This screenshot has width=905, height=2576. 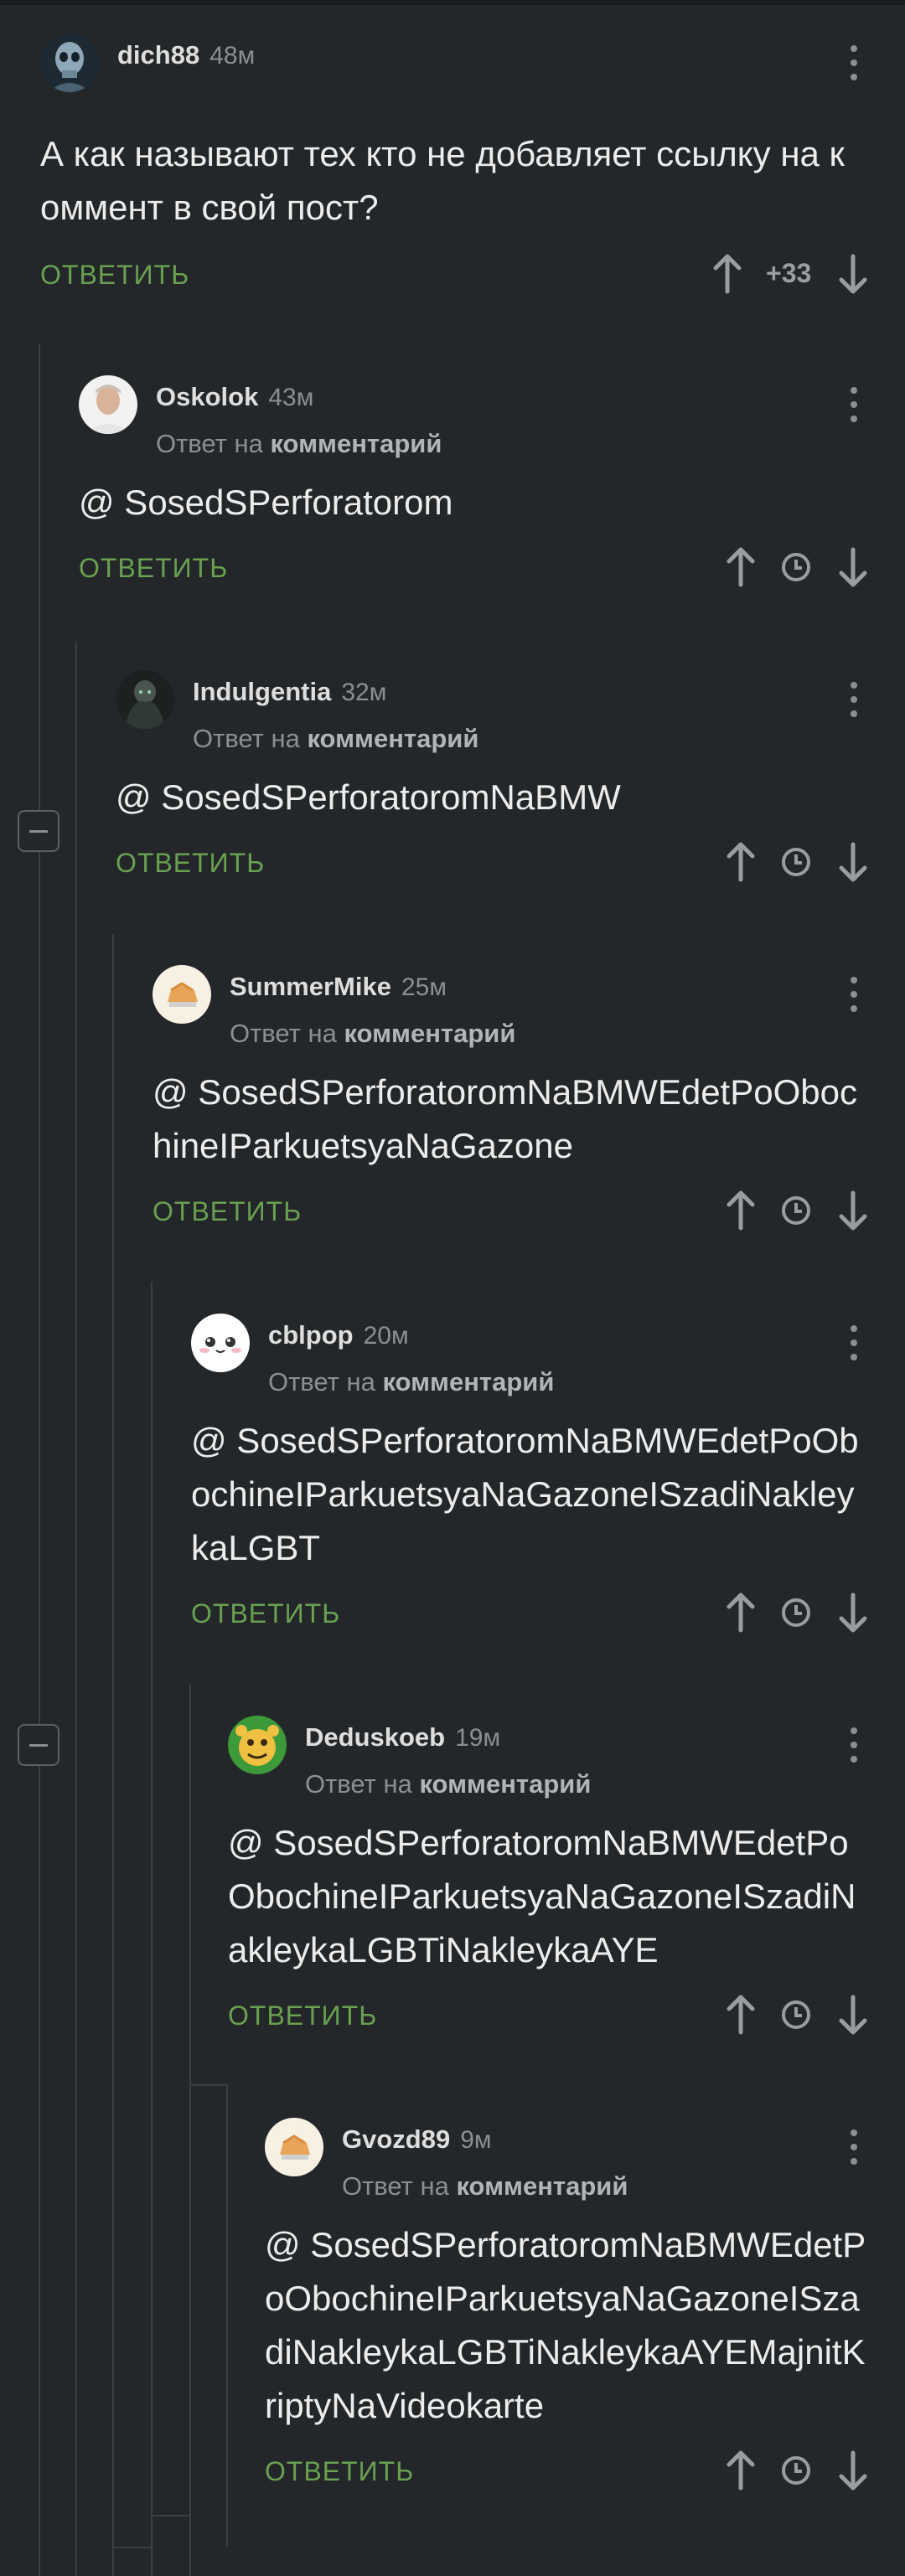 What do you see at coordinates (69, 63) in the screenshot?
I see `skull-avatar` at bounding box center [69, 63].